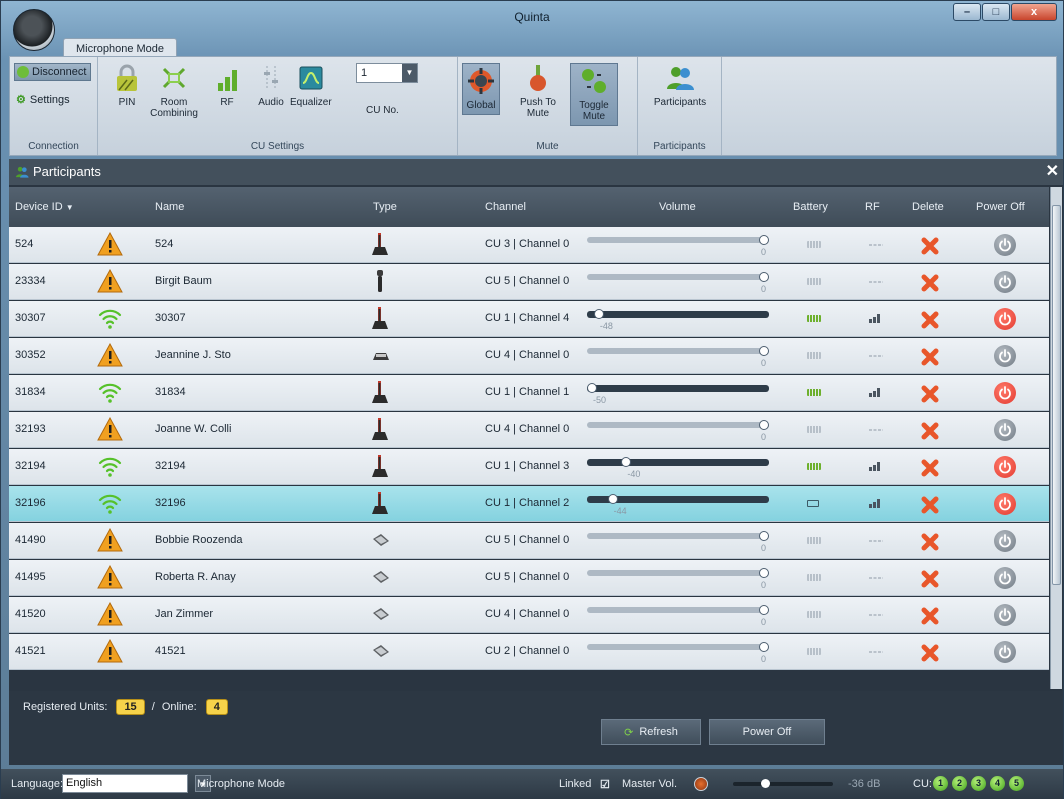  Describe the element at coordinates (529, 541) in the screenshot. I see `table-row: 41490 Bobbie Roozenda CU 5 | Channel 0 0` at that location.